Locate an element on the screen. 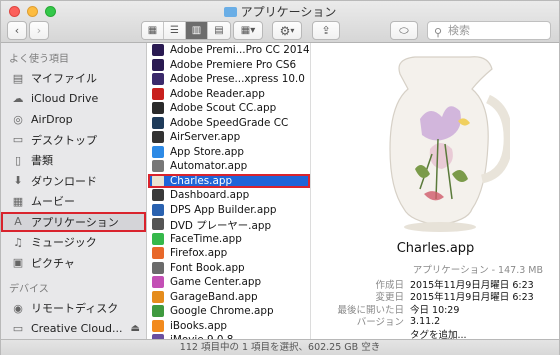 The height and width of the screenshot is (355, 560). sidebar-favorites-header: よく使う項目 is located at coordinates (39, 59).